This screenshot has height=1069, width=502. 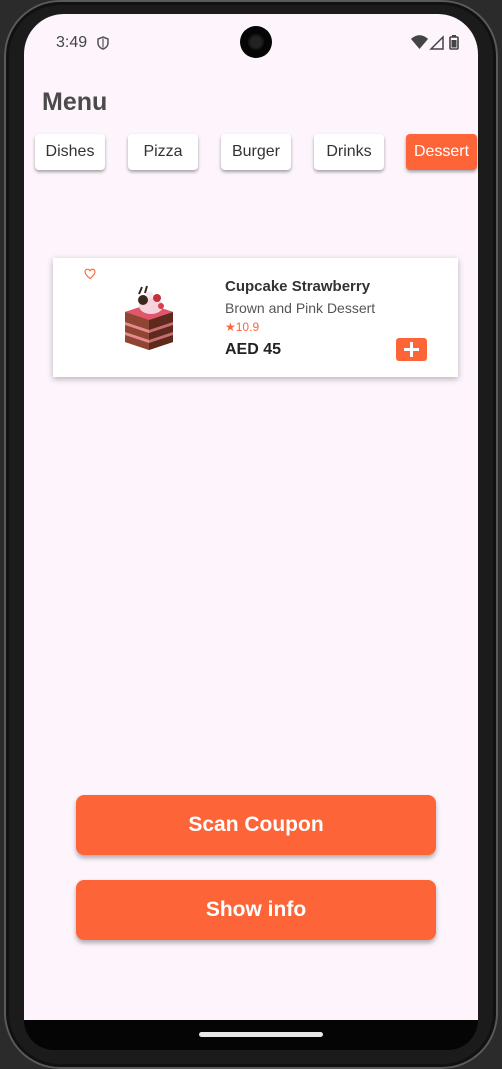 I want to click on item-price: AED 45, so click(x=253, y=349).